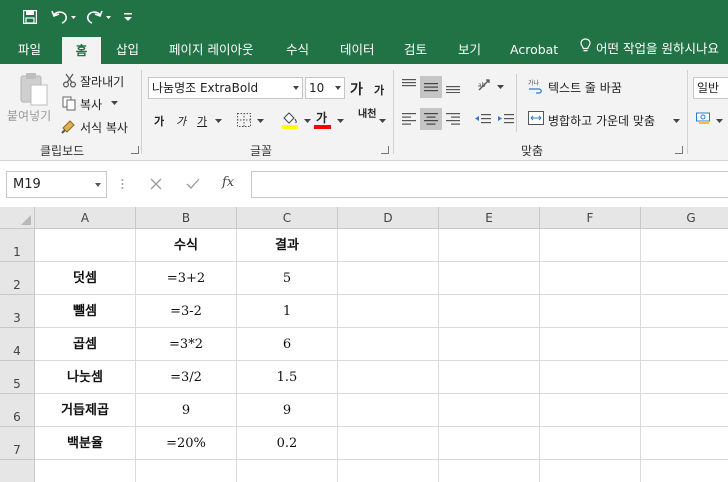 This screenshot has width=728, height=482. Describe the element at coordinates (287, 377) in the screenshot. I see `cell-c5: 1.5` at that location.